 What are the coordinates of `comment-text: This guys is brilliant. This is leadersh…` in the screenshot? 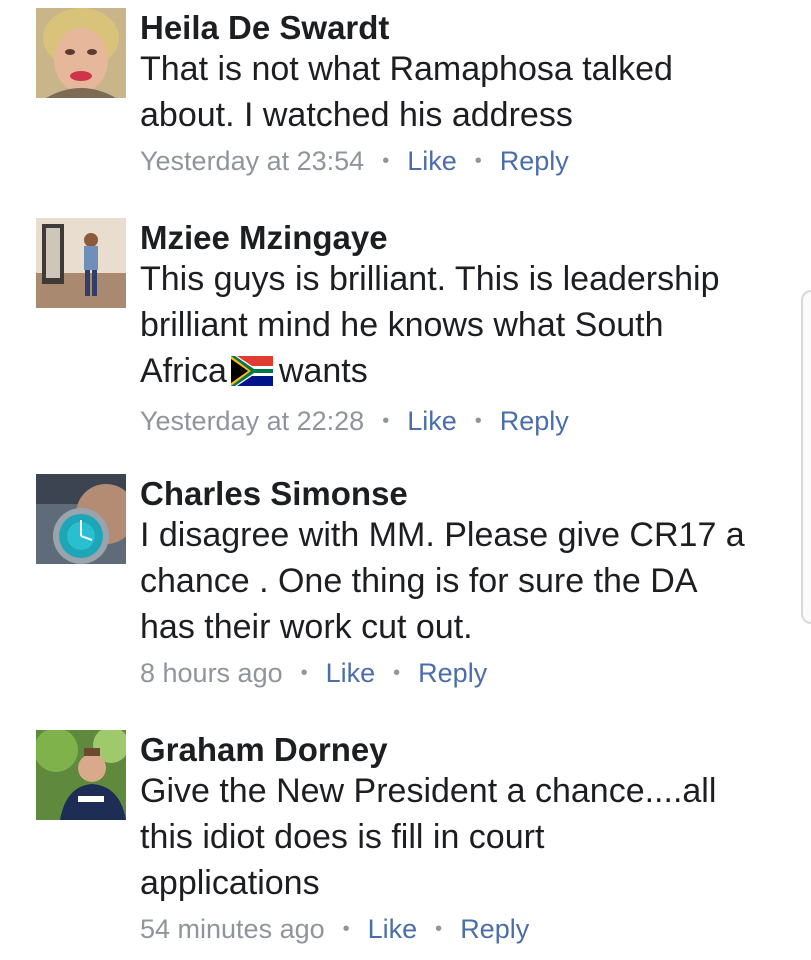 It's located at (465, 327).